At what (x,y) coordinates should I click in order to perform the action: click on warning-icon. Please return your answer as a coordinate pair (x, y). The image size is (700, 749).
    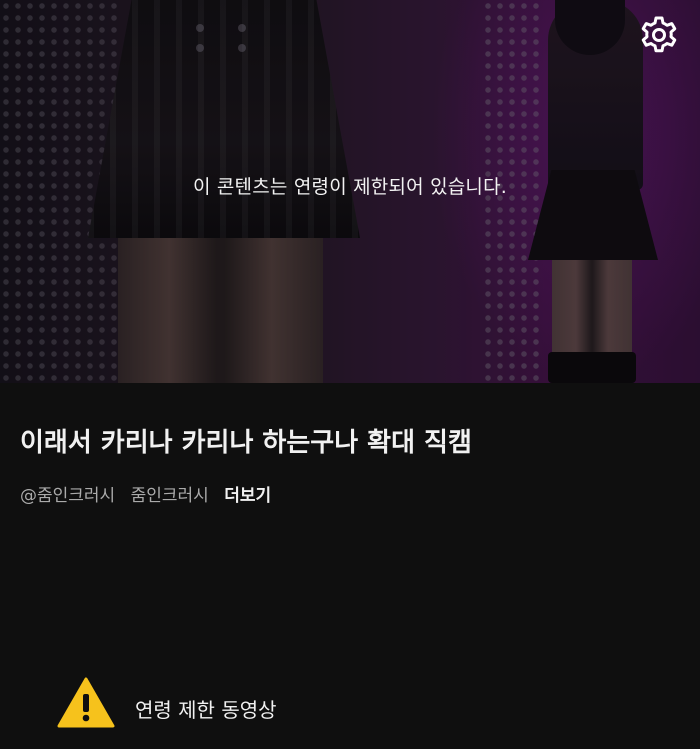
    Looking at the image, I should click on (86, 702).